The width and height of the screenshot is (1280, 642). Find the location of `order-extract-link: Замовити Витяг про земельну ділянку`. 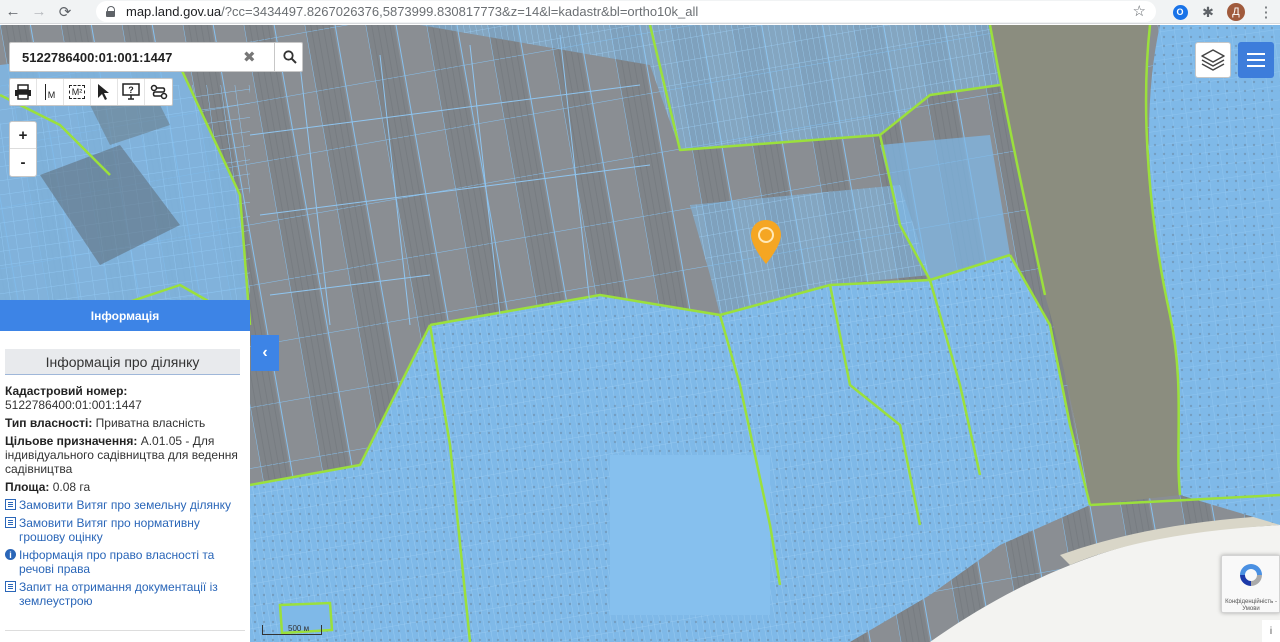

order-extract-link: Замовити Витяг про земельну ділянку is located at coordinates (125, 505).